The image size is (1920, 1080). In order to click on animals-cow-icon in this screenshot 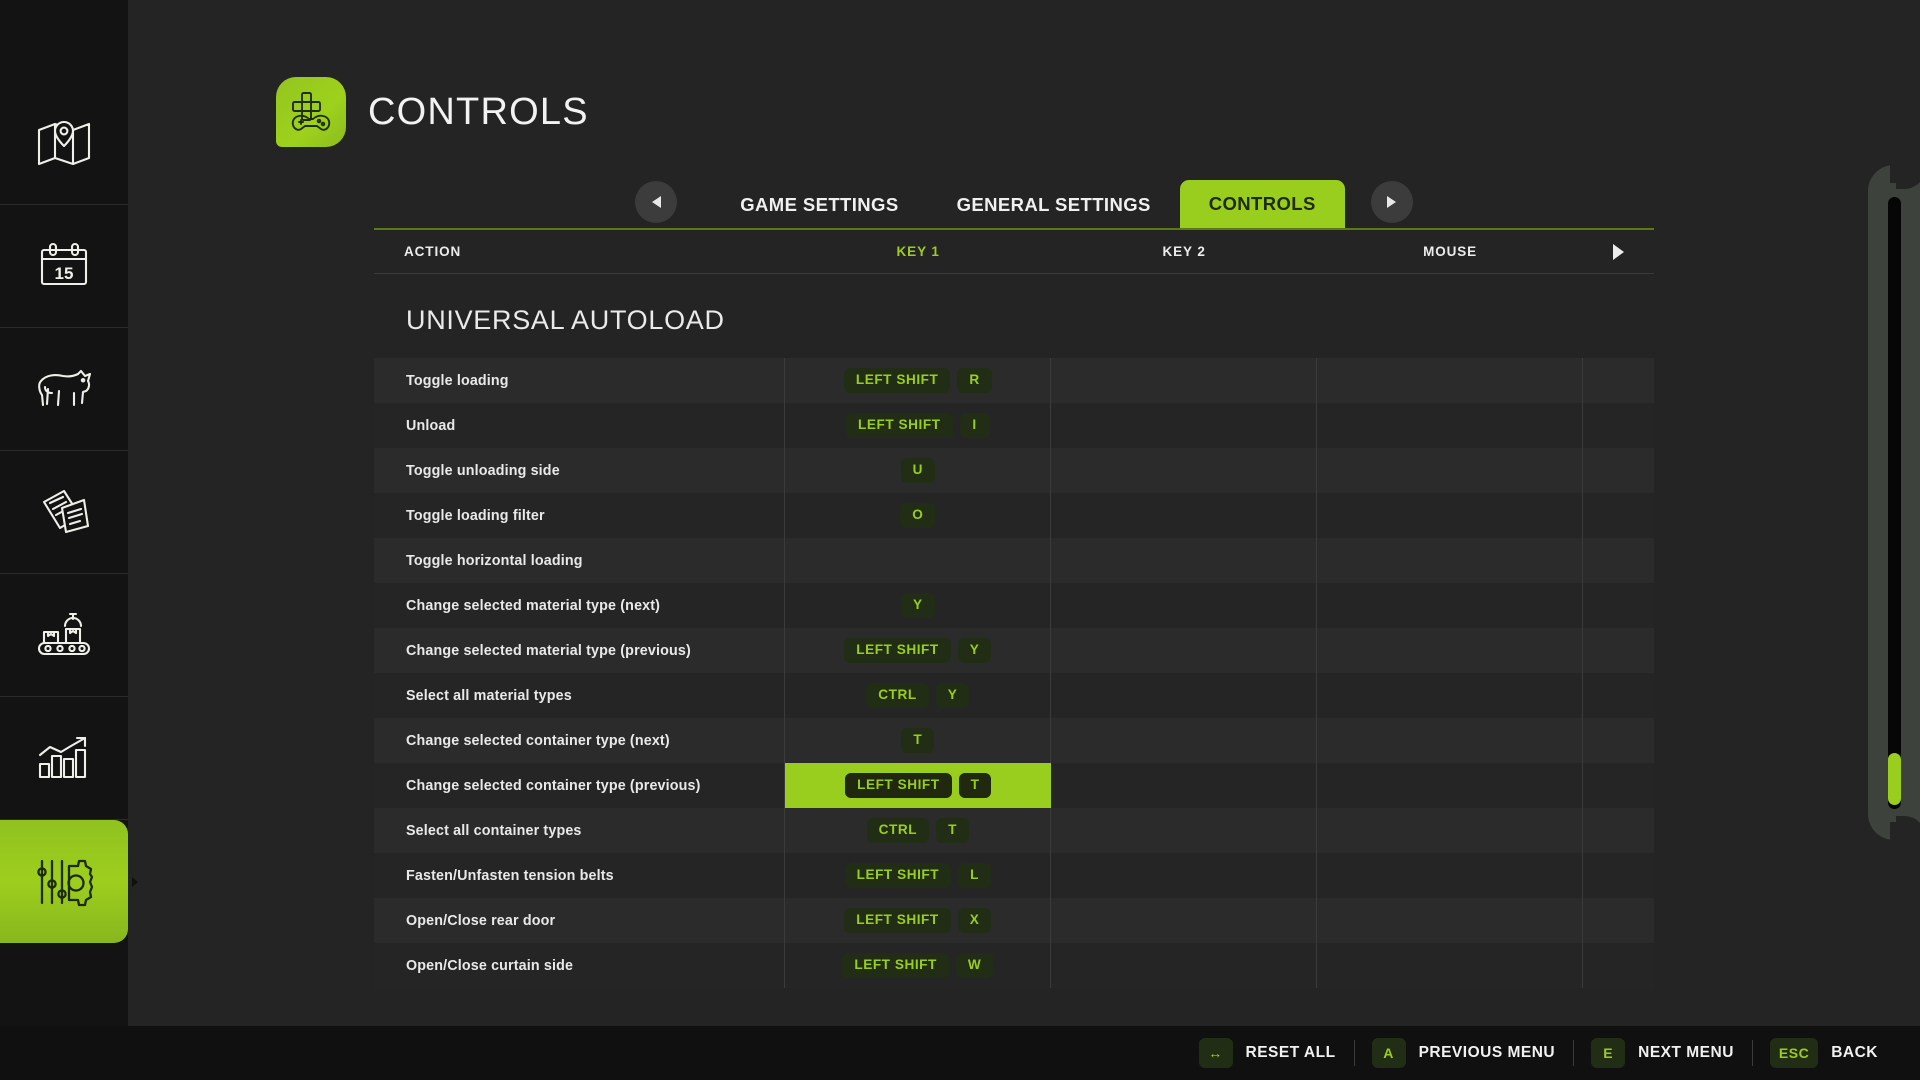, I will do `click(64, 389)`.